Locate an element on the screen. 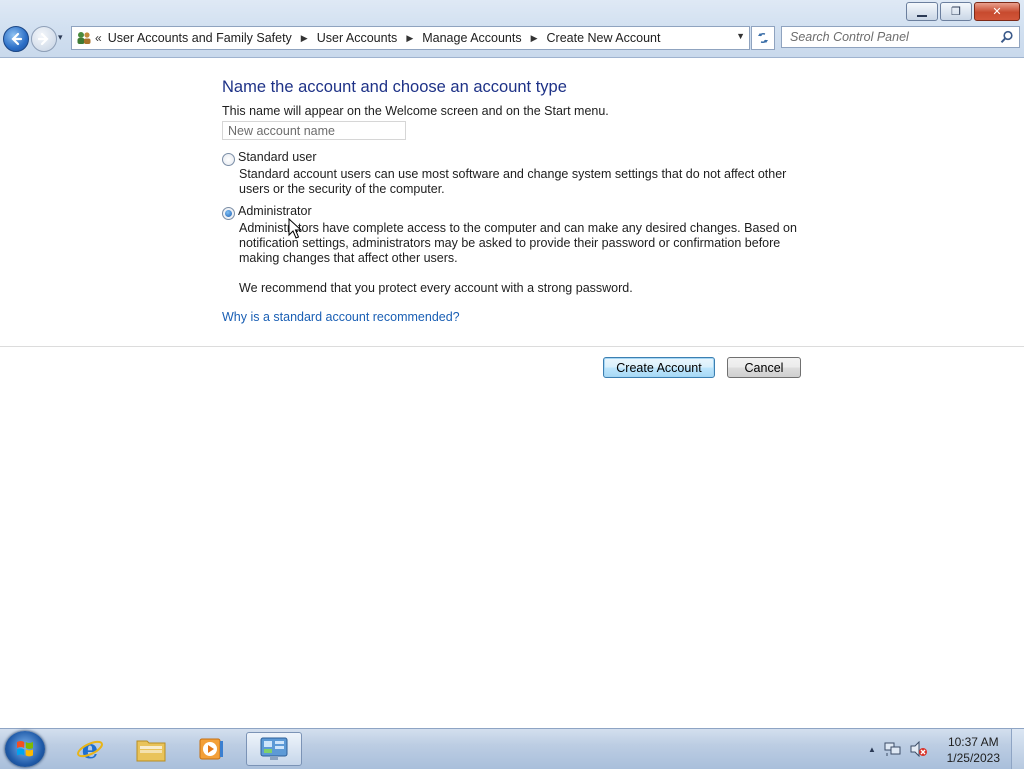  standard-account-help-link: Why is a standard account recommended? is located at coordinates (341, 317).